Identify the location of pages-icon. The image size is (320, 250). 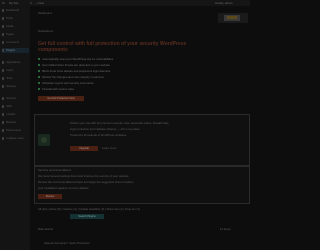
(3, 34).